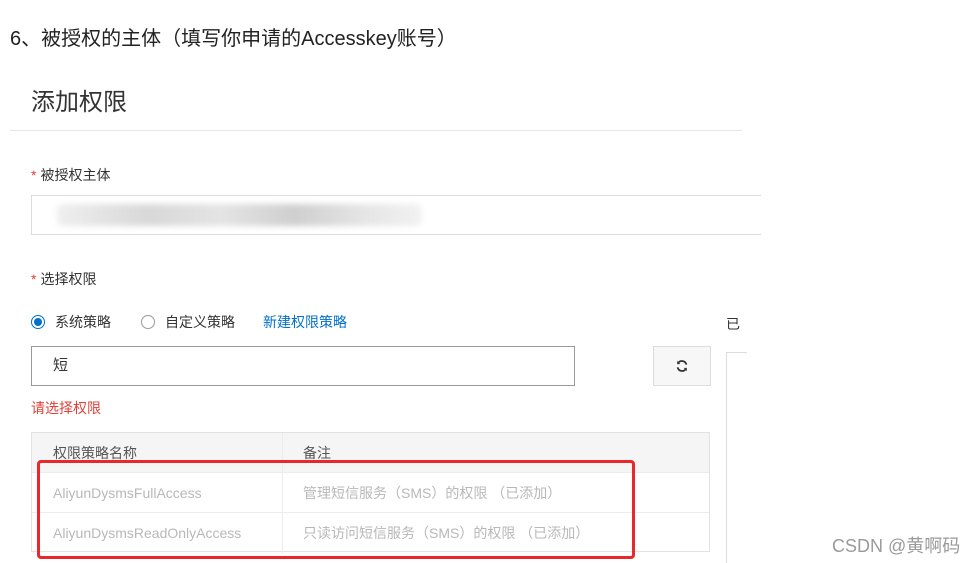 This screenshot has width=978, height=563. What do you see at coordinates (148, 322) in the screenshot?
I see `custom-policy-radio` at bounding box center [148, 322].